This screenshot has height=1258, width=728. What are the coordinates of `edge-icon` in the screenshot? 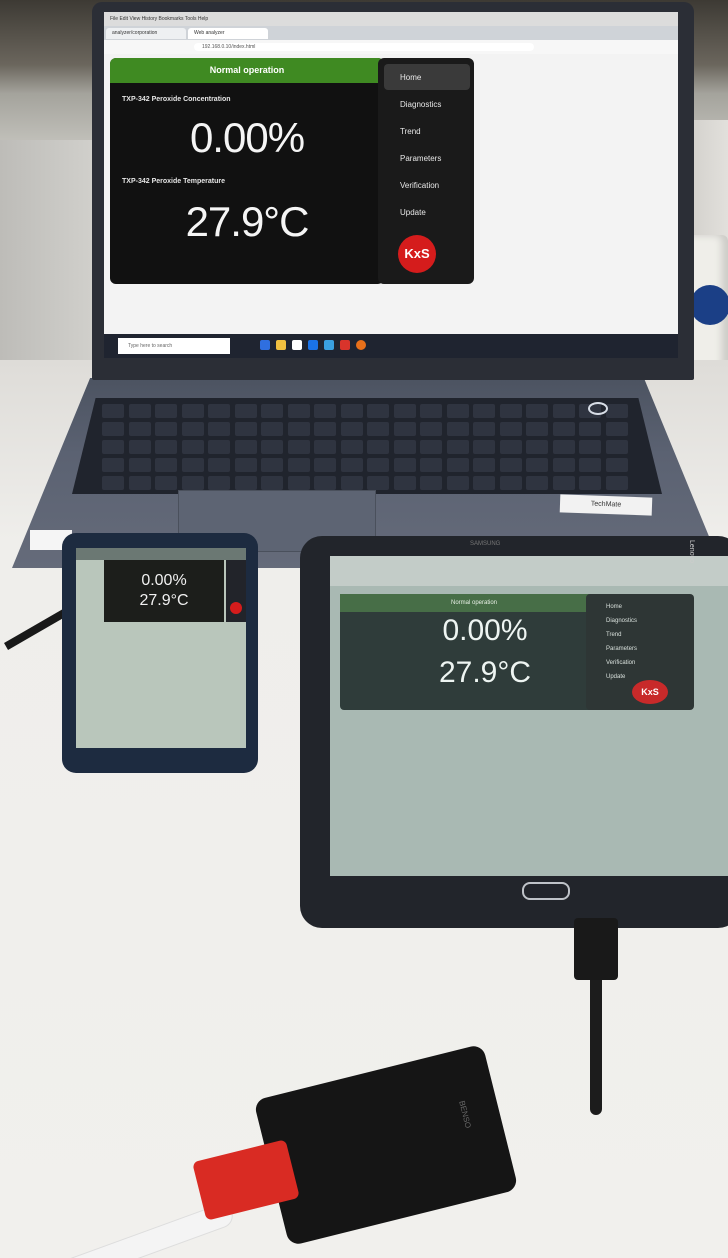 It's located at (265, 345).